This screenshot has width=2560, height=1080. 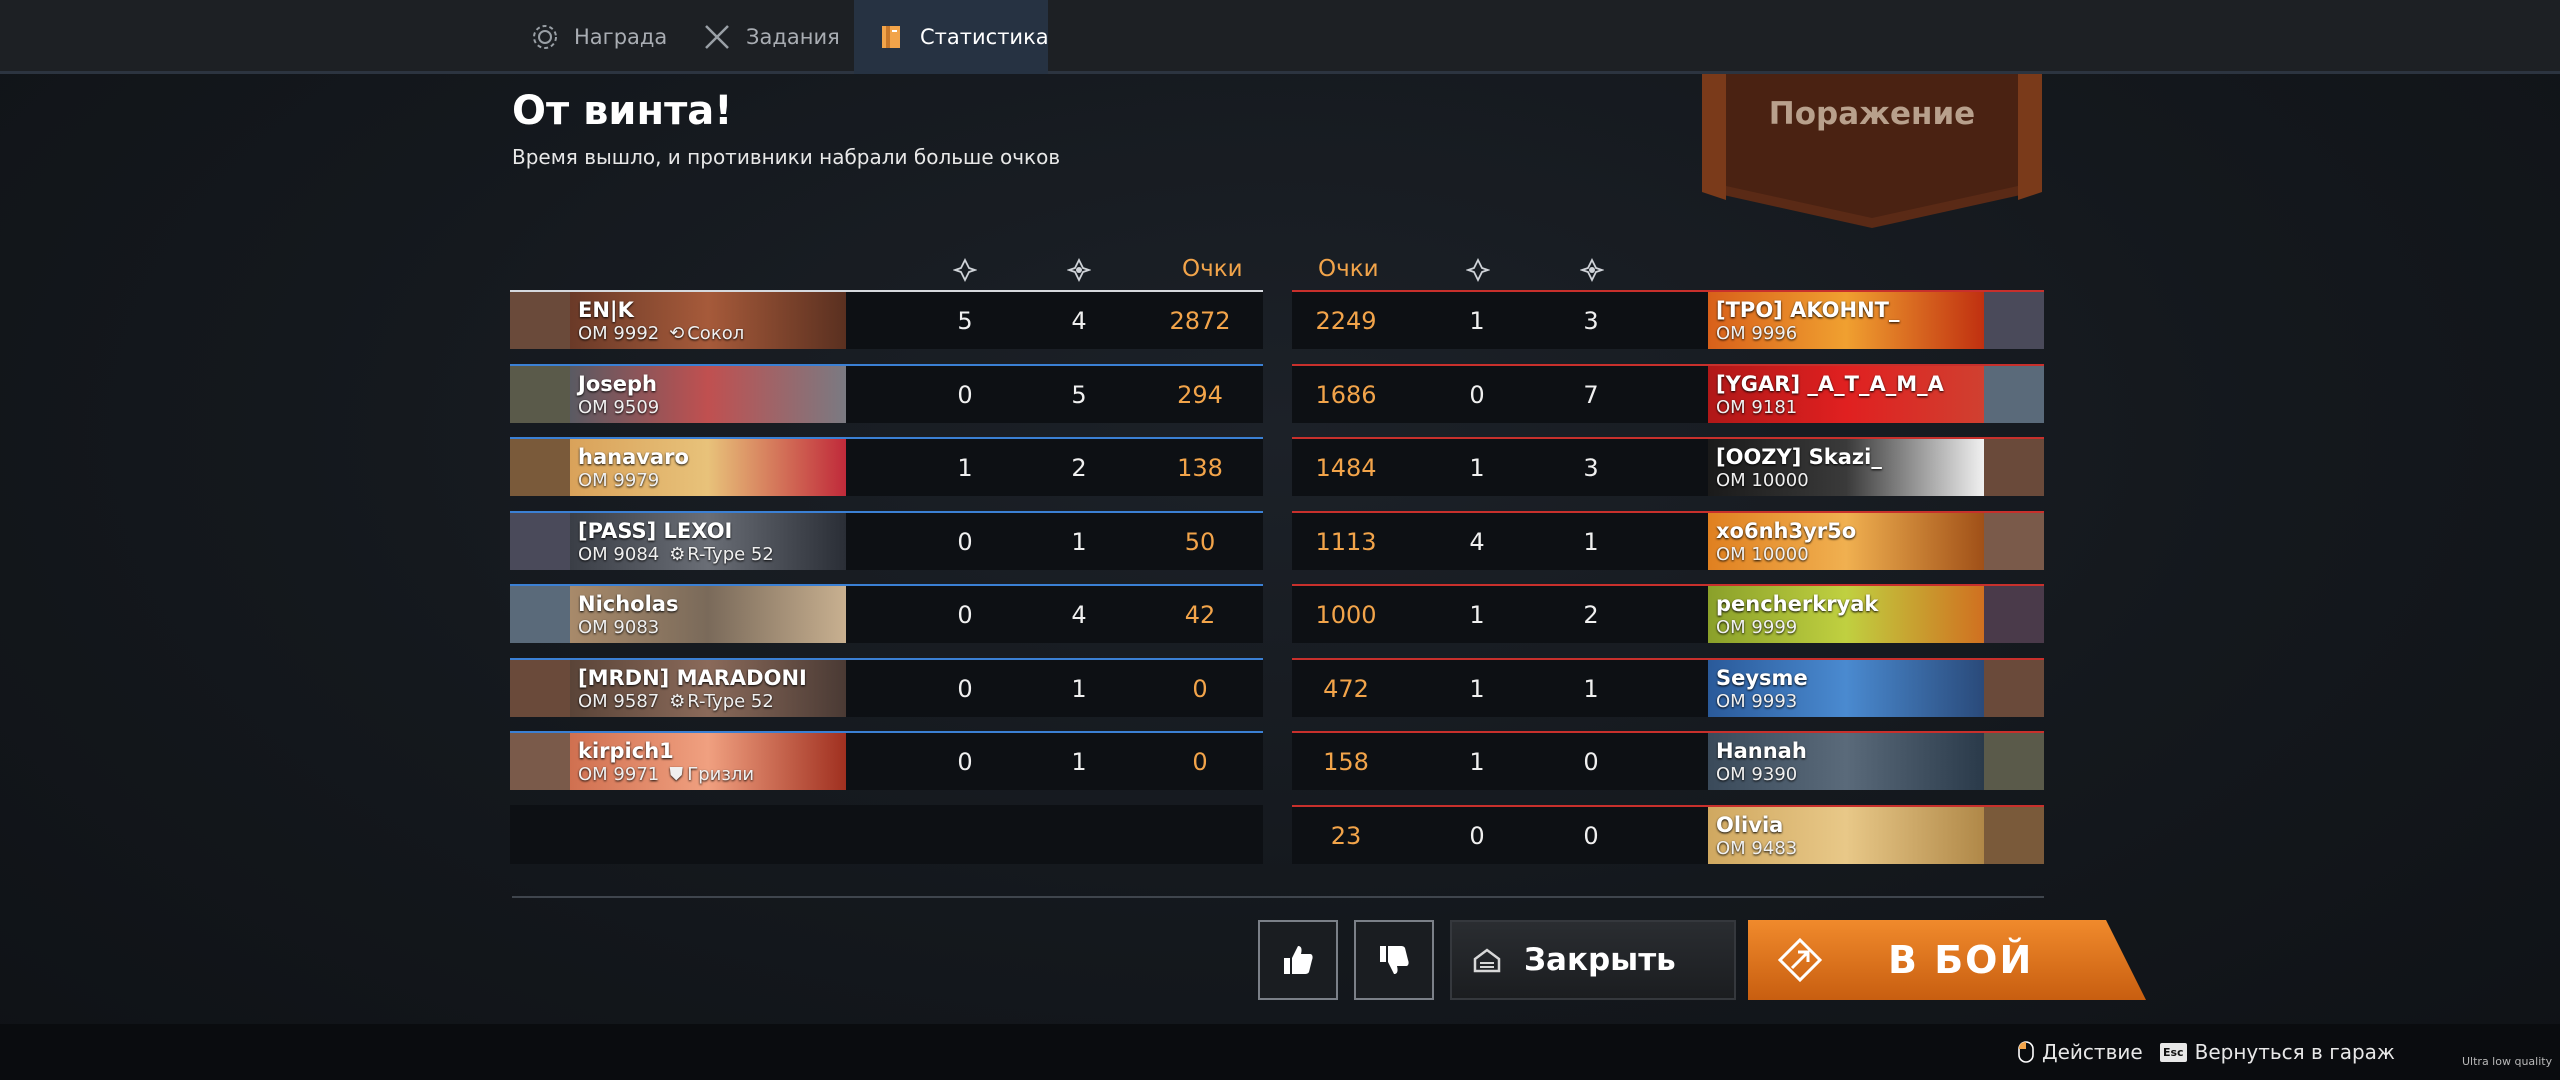 What do you see at coordinates (1668, 687) in the screenshot?
I see `player-row: 472 1 1 Seysme ОМ 9993` at bounding box center [1668, 687].